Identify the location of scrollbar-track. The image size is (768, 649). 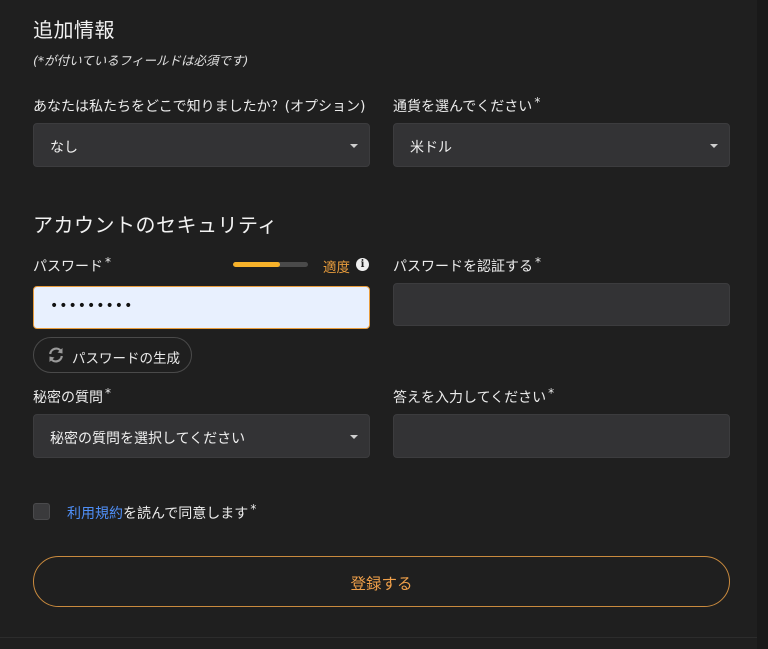
(762, 324).